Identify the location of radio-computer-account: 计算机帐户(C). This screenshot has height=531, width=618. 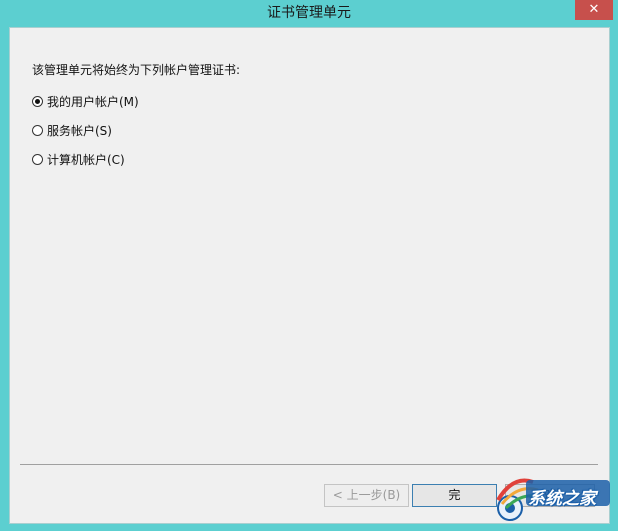
(78, 159).